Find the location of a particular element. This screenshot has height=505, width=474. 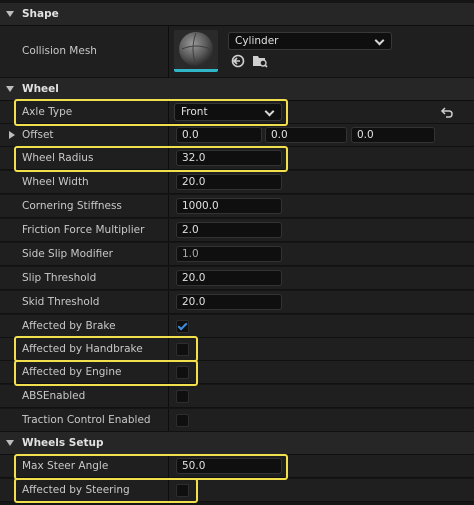

collision-mesh-value: Cylinder is located at coordinates (257, 41).